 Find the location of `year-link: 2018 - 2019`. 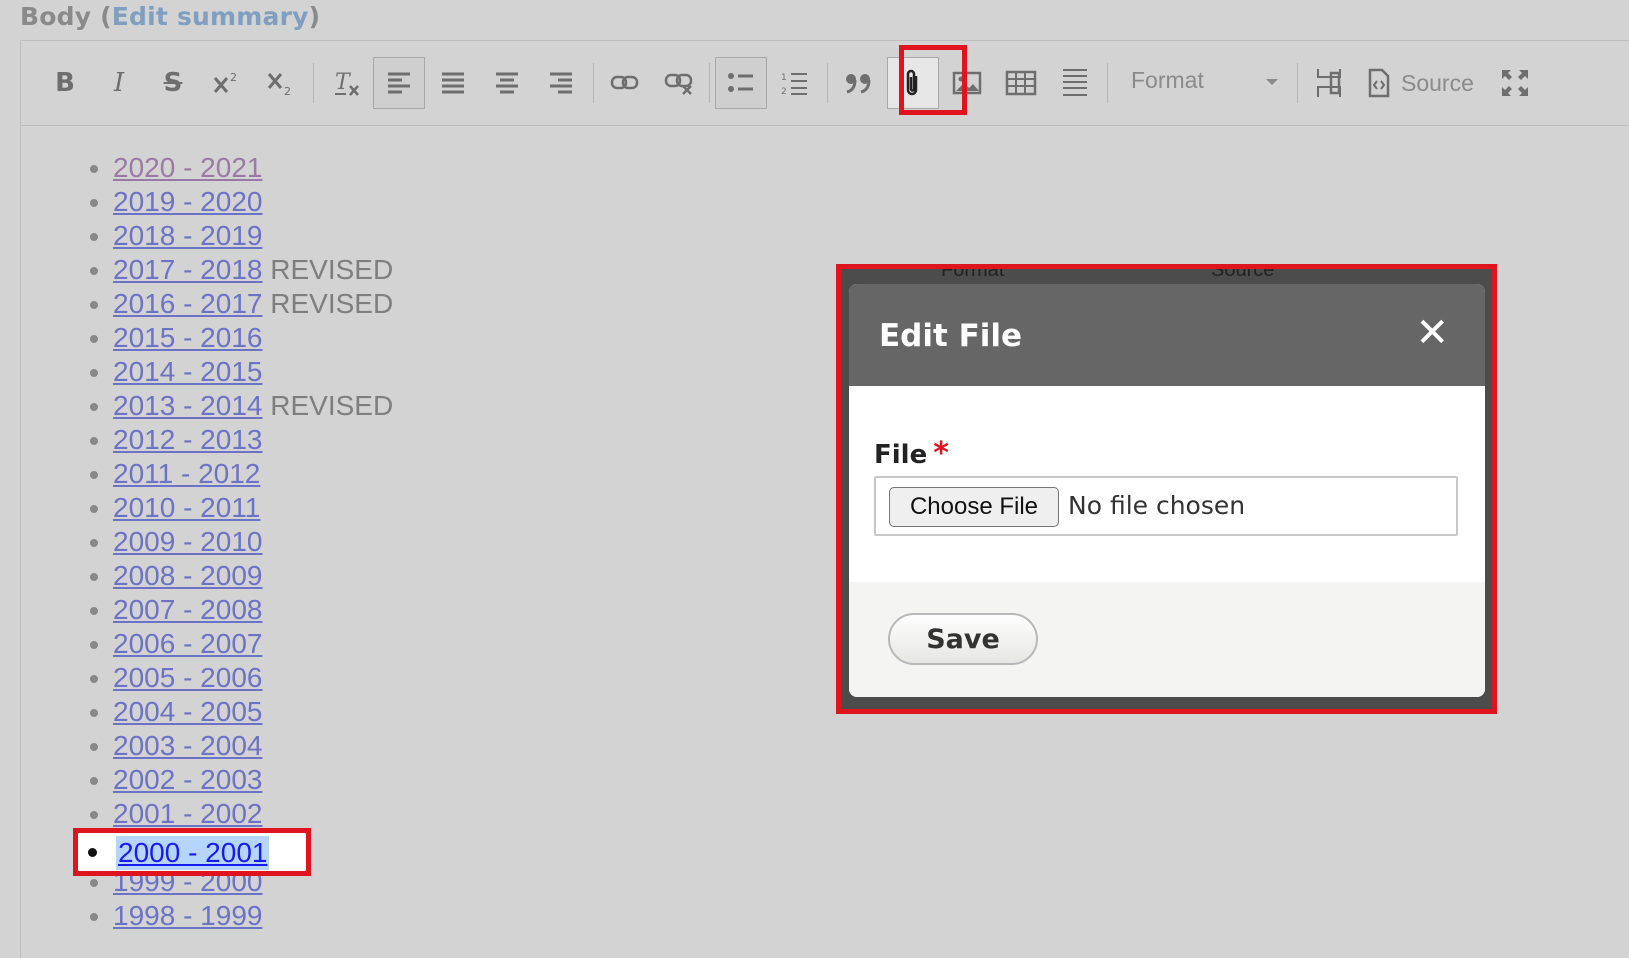

year-link: 2018 - 2019 is located at coordinates (187, 235).